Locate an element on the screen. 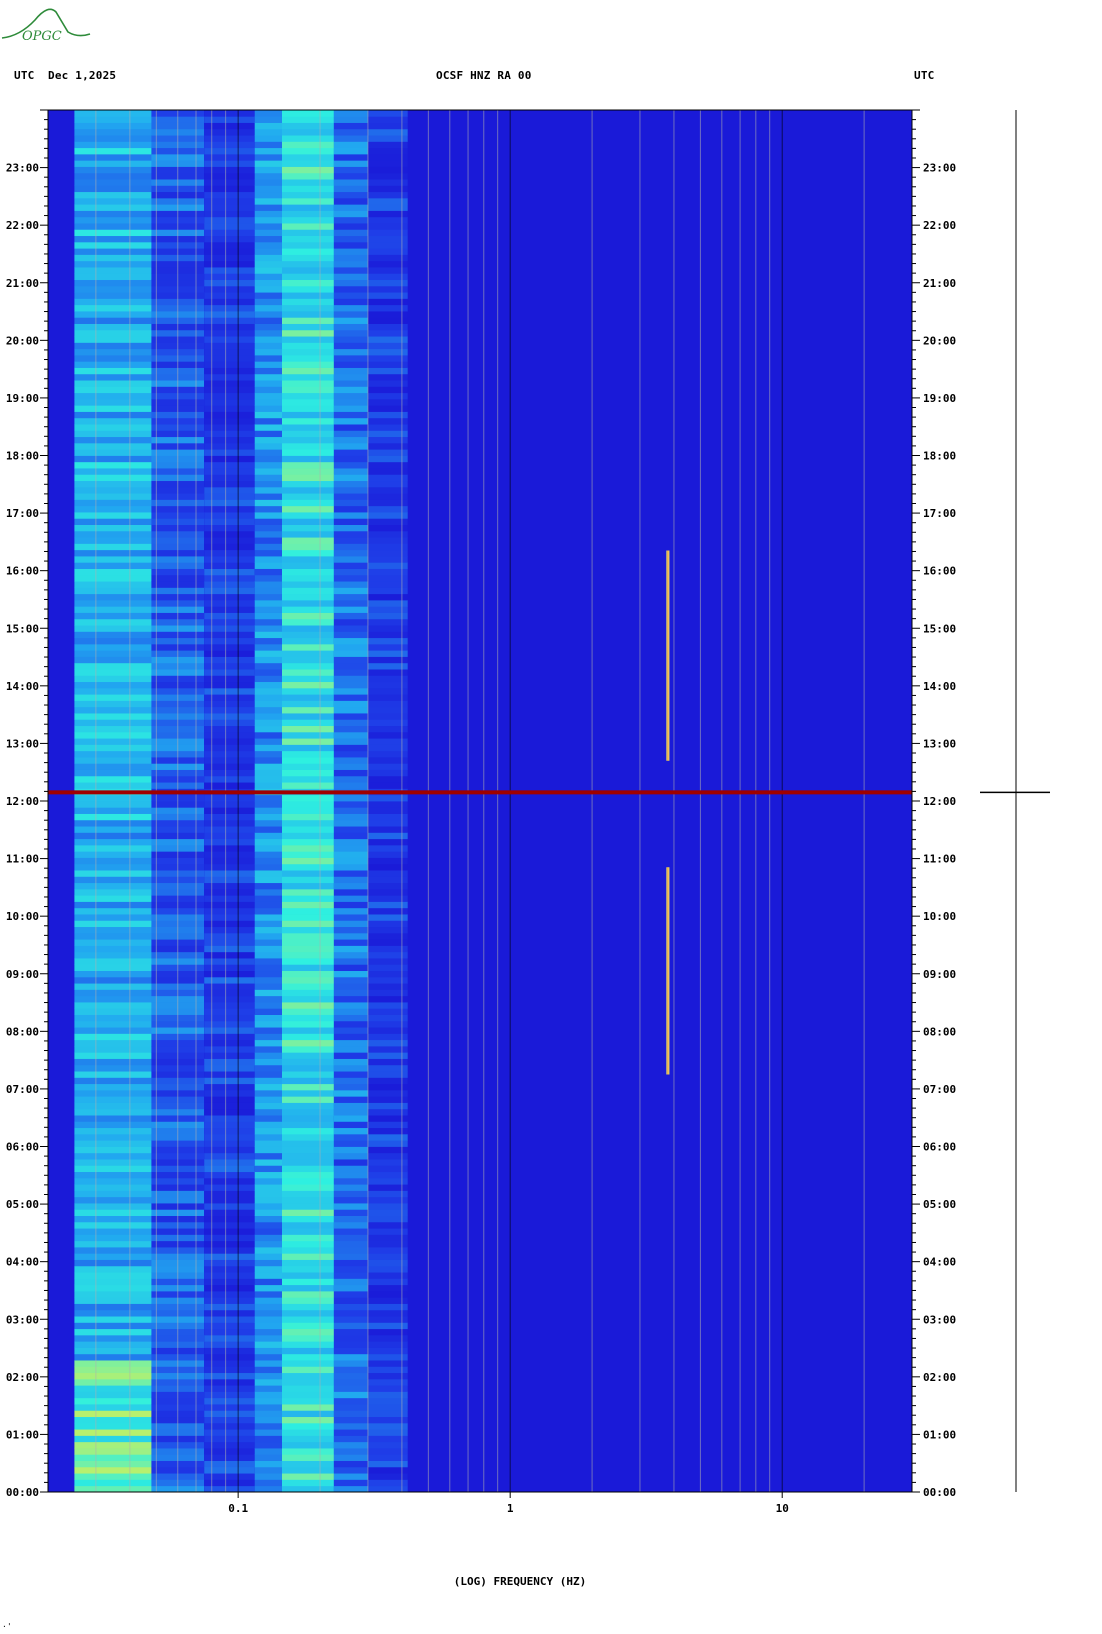 This screenshot has width=1102, height=1634. y-tick-label-right: 06:00 is located at coordinates (939, 1147).